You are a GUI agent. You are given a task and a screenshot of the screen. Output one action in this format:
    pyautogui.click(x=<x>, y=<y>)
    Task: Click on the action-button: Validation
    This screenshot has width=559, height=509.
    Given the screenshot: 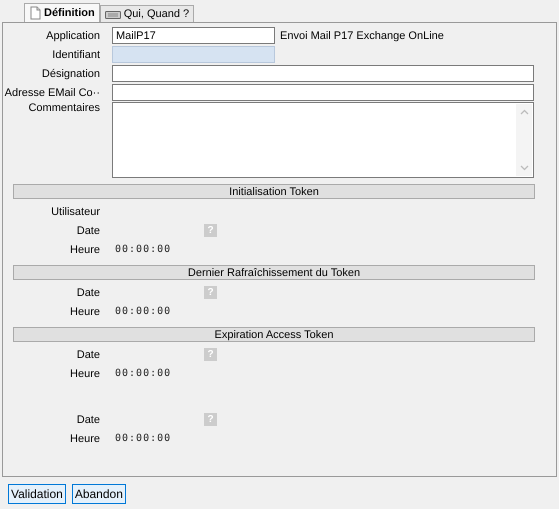 What is the action you would take?
    pyautogui.click(x=37, y=494)
    